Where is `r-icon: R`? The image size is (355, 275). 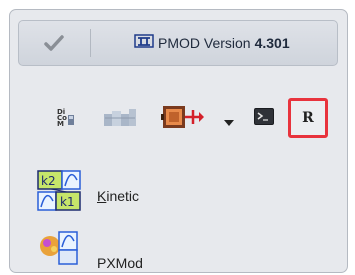
r-icon: R is located at coordinates (308, 118).